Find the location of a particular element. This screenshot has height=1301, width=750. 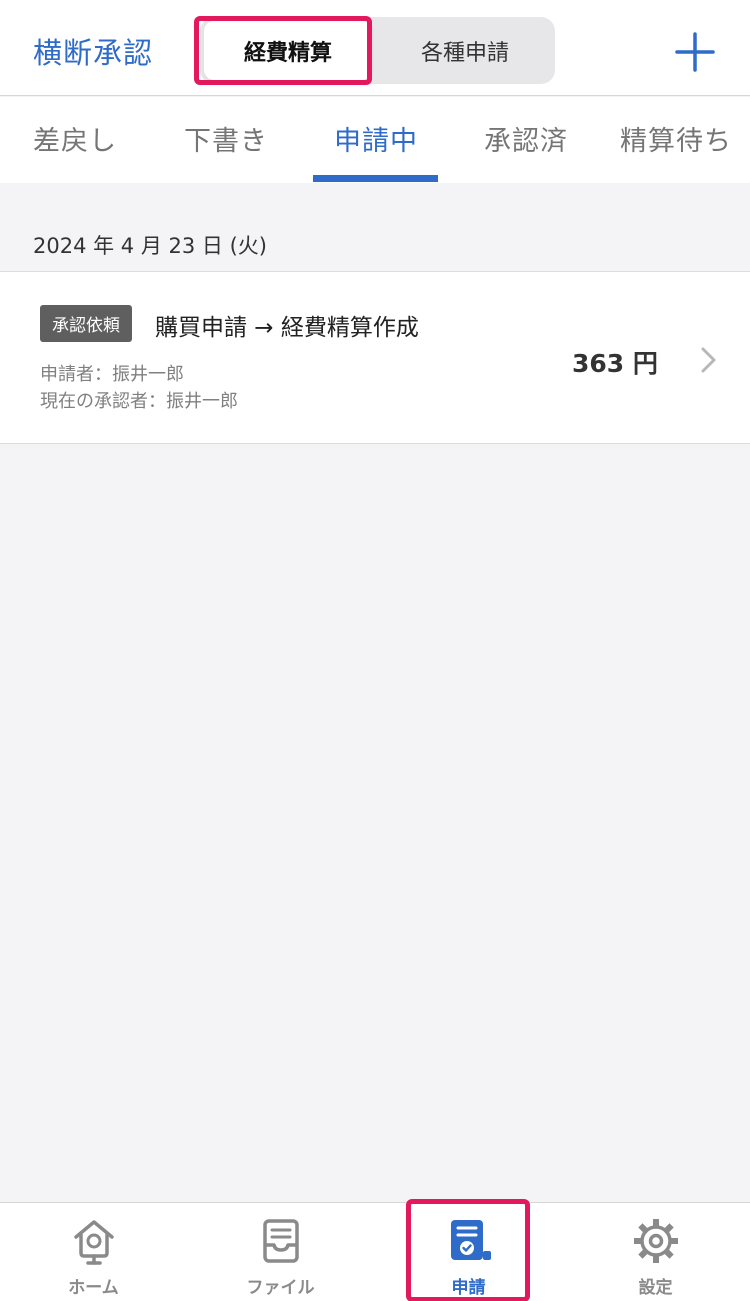

nav-settings: 設定 is located at coordinates (655, 1252).